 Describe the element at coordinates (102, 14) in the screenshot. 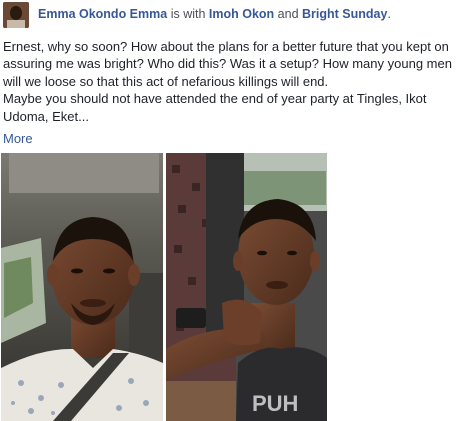

I see `author-name-link: Emma Okondo Emma` at that location.